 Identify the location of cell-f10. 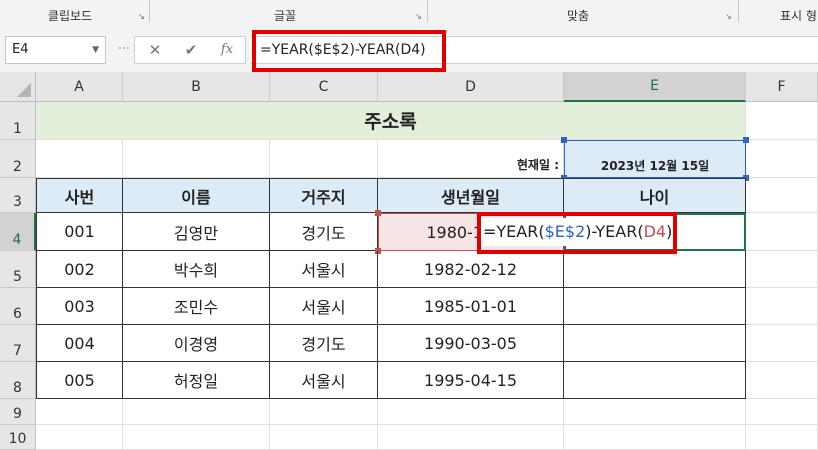
(782, 437).